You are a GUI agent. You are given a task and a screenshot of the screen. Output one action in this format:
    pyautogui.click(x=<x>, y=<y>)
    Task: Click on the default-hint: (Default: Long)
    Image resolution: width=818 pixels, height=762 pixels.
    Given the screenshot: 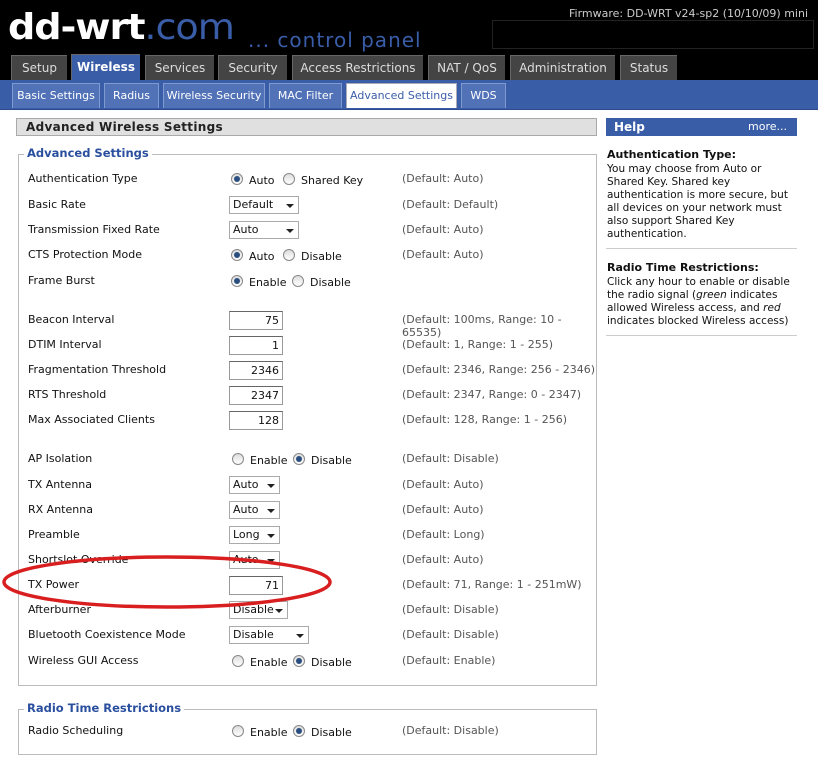 What is the action you would take?
    pyautogui.click(x=443, y=534)
    